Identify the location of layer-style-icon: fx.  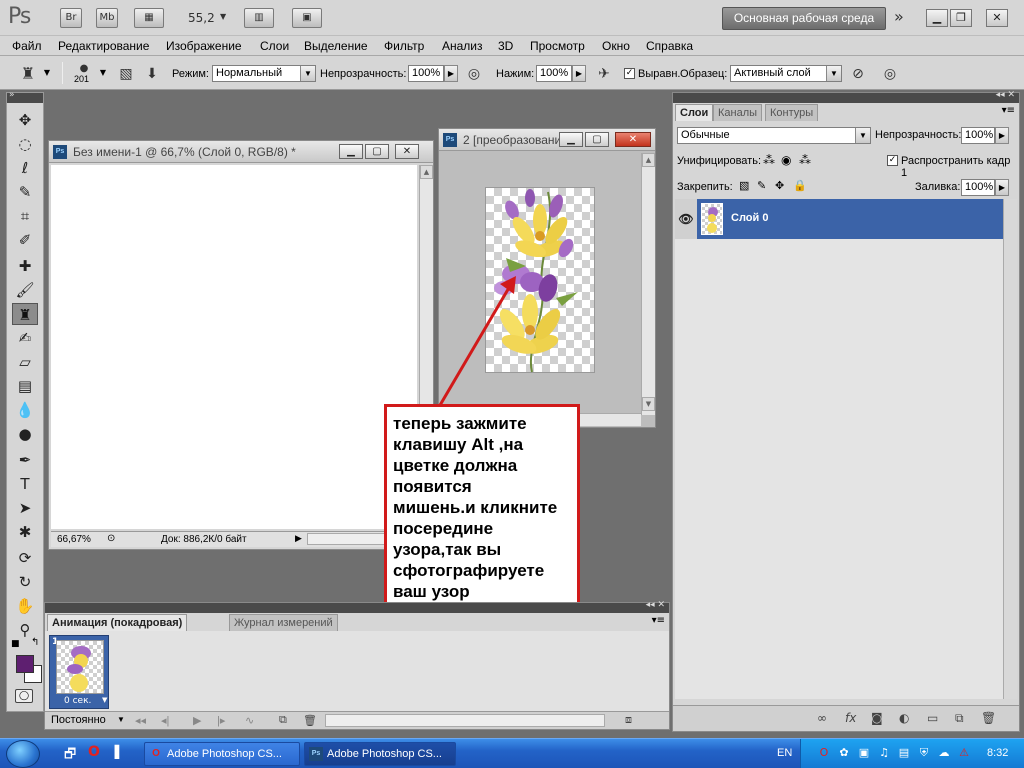
(850, 718).